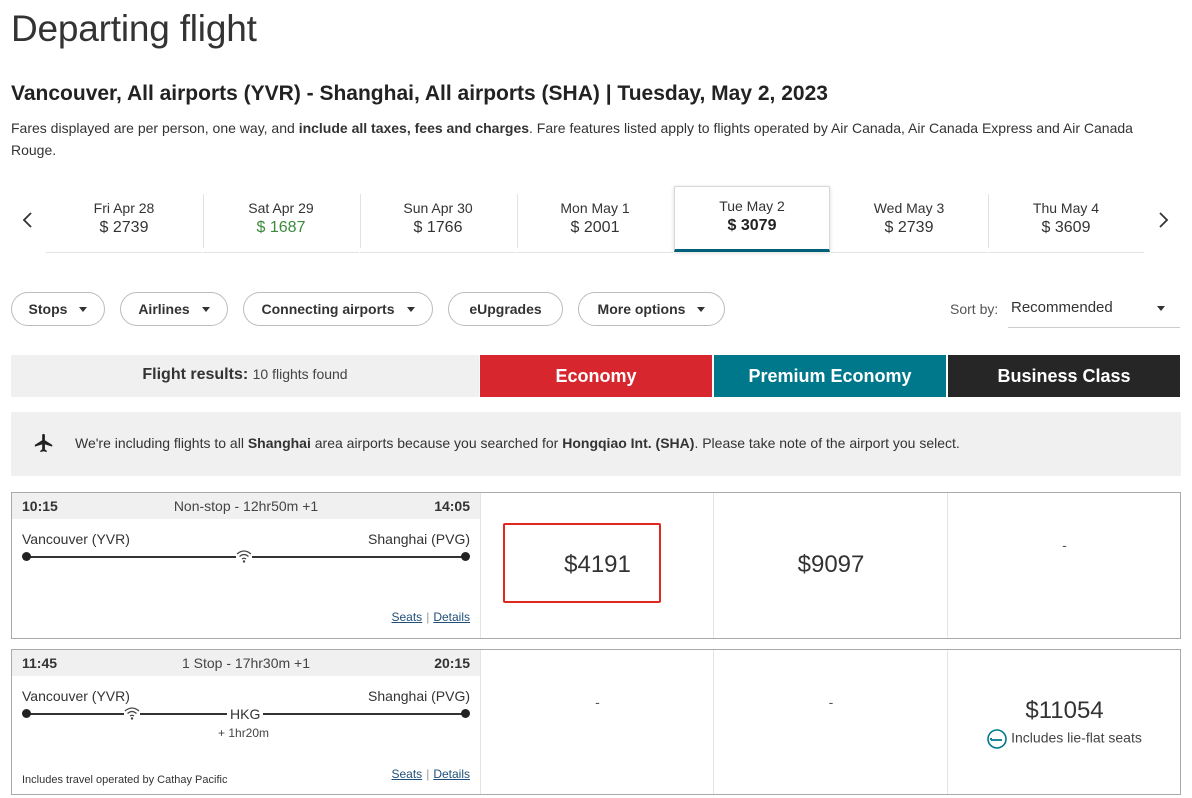 The width and height of the screenshot is (1192, 798). Describe the element at coordinates (1076, 737) in the screenshot. I see `lie-flat-text: Includes lie-flat seats` at that location.